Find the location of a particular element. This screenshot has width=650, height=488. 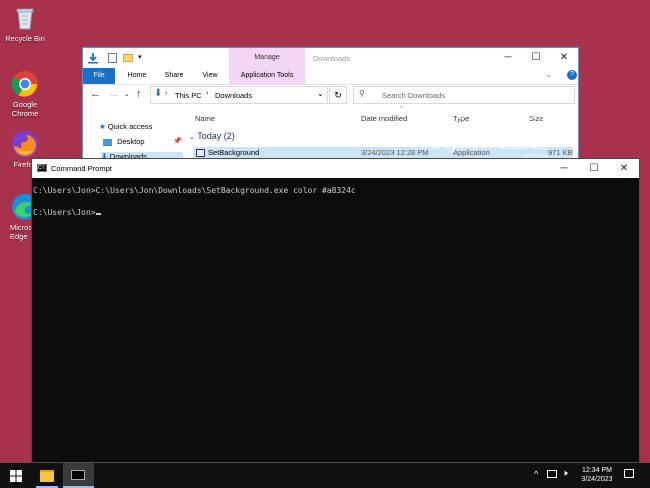

notifications-icon is located at coordinates (629, 473).